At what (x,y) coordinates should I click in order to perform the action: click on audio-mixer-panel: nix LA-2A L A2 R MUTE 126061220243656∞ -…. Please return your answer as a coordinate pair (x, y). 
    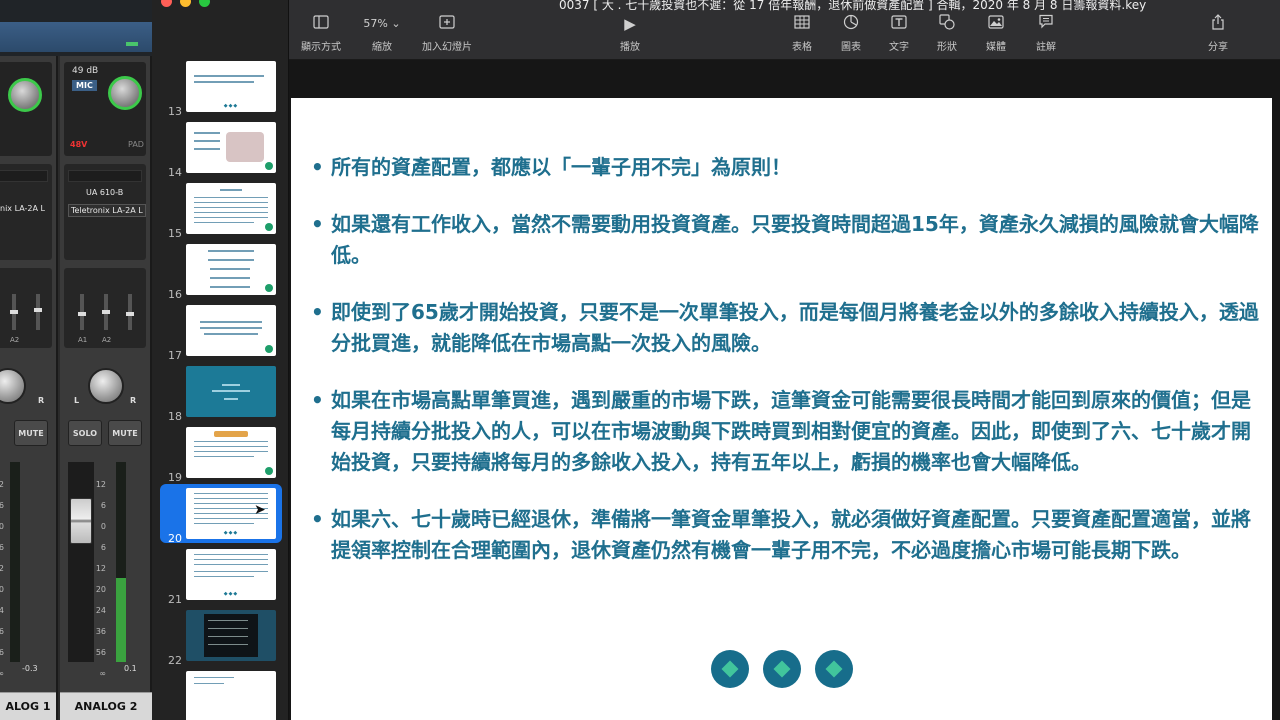
    Looking at the image, I should click on (76, 360).